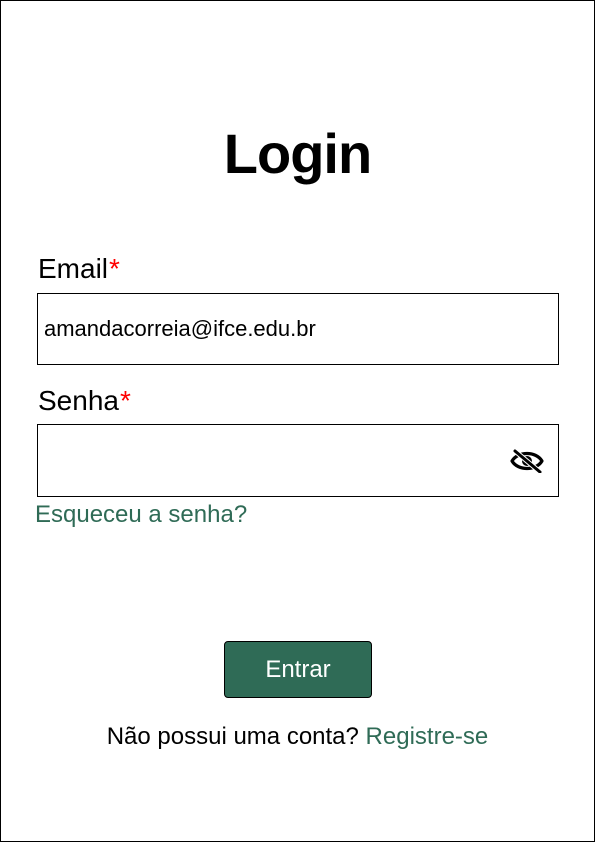  Describe the element at coordinates (232, 736) in the screenshot. I see `register-prompt-text: Não possui uma conta?` at that location.